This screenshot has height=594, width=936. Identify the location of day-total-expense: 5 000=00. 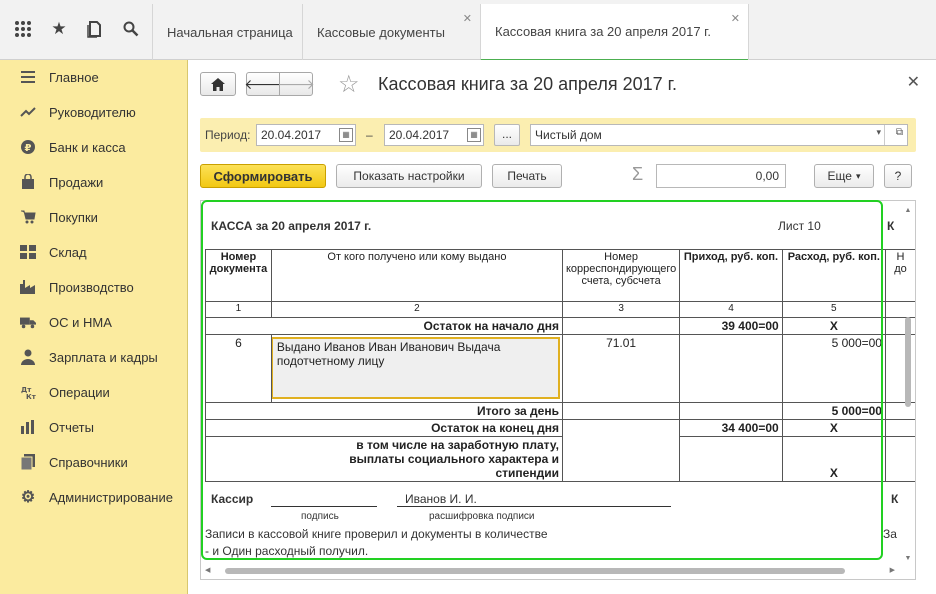
(833, 411).